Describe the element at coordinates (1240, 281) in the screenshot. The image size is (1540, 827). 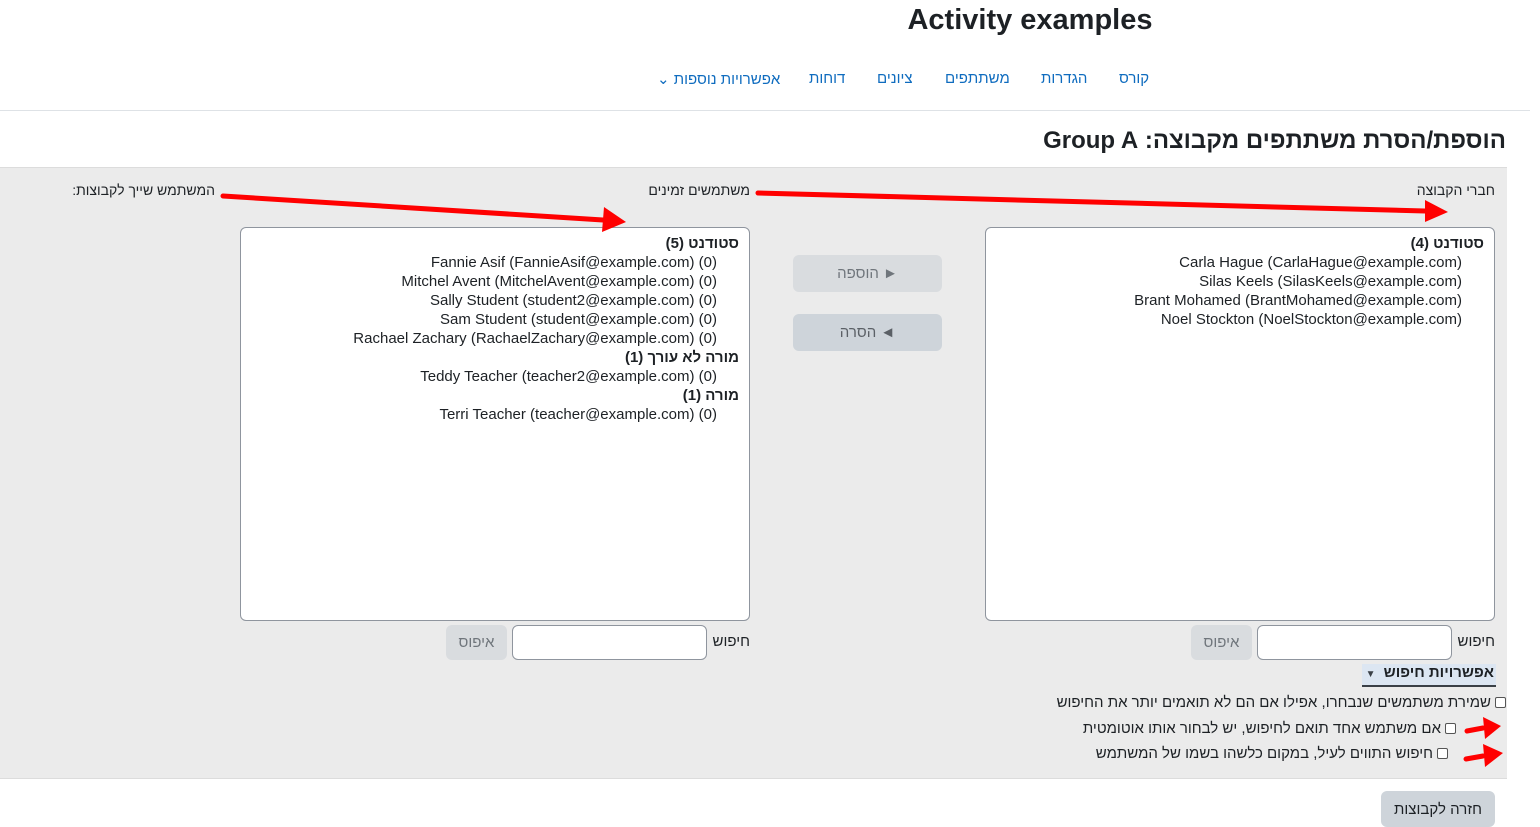
I see `member-option: Silas Keels (SilasKeels@example.com)` at that location.